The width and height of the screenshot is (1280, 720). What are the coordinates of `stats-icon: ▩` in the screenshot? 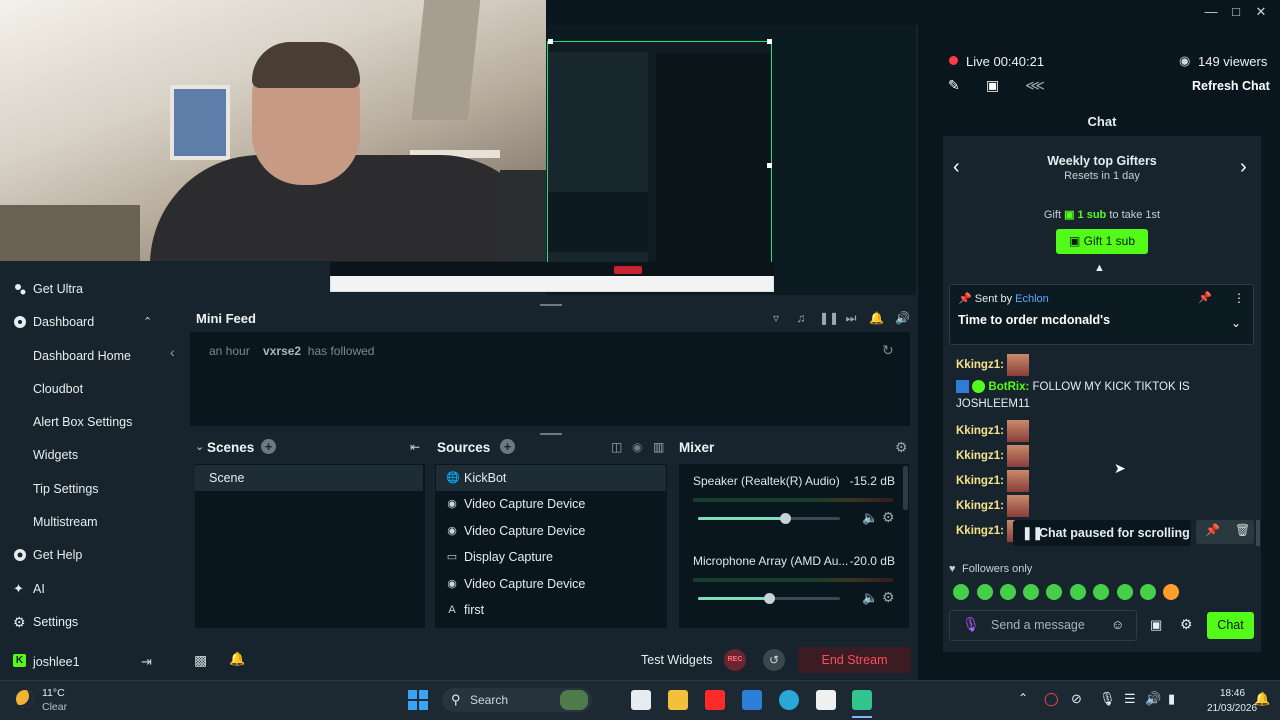 It's located at (200, 660).